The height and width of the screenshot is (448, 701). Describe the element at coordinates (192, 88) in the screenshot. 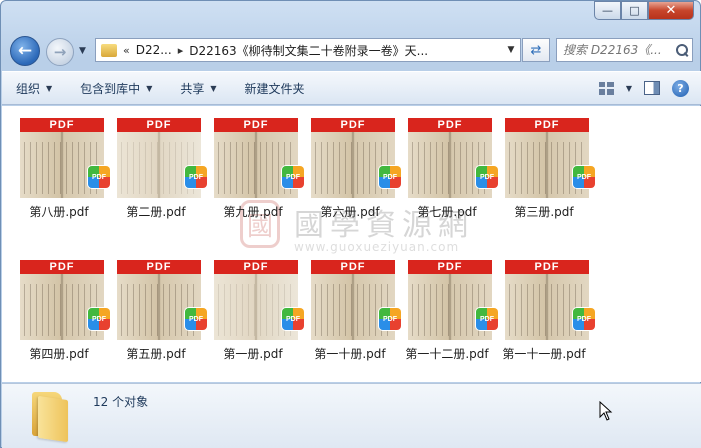

I see `share-label: 共享` at that location.